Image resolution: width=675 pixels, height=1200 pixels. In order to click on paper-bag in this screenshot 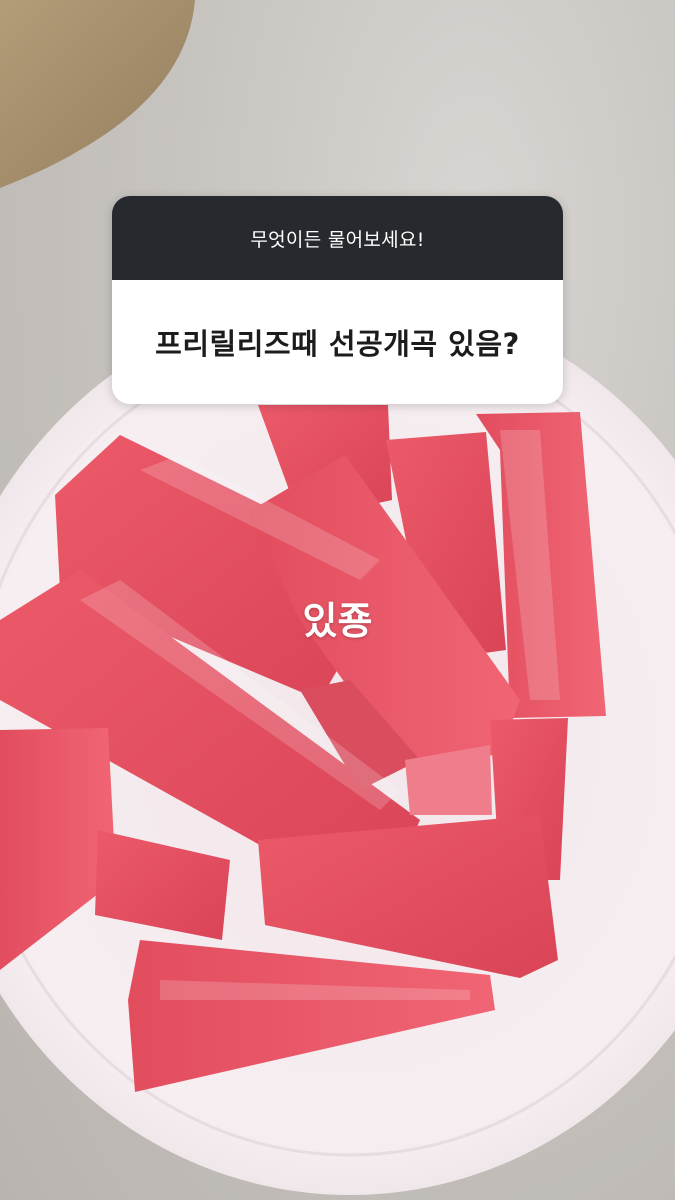, I will do `click(97, 94)`.